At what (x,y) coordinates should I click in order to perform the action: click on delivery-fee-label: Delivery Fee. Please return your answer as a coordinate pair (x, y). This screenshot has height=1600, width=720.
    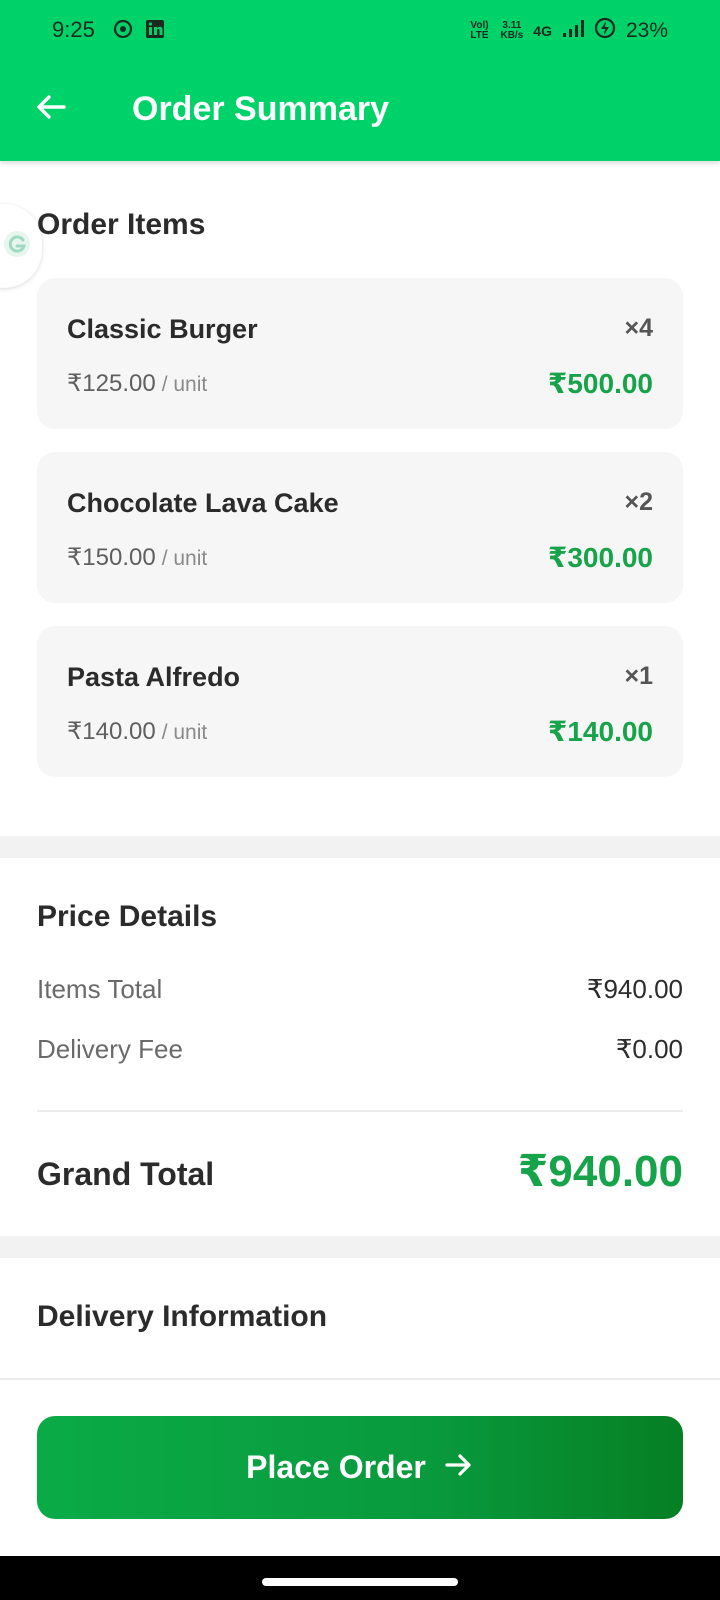
    Looking at the image, I should click on (110, 1049).